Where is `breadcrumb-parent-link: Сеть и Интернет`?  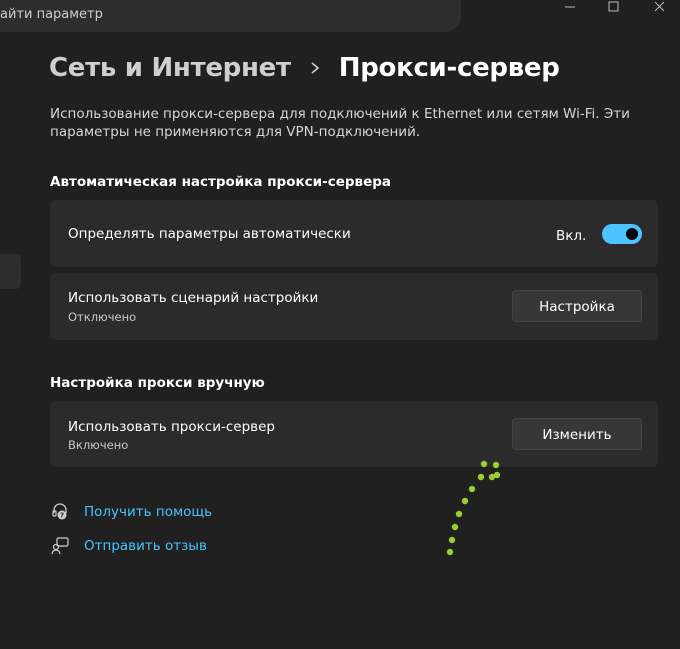 breadcrumb-parent-link: Сеть и Интернет is located at coordinates (170, 68).